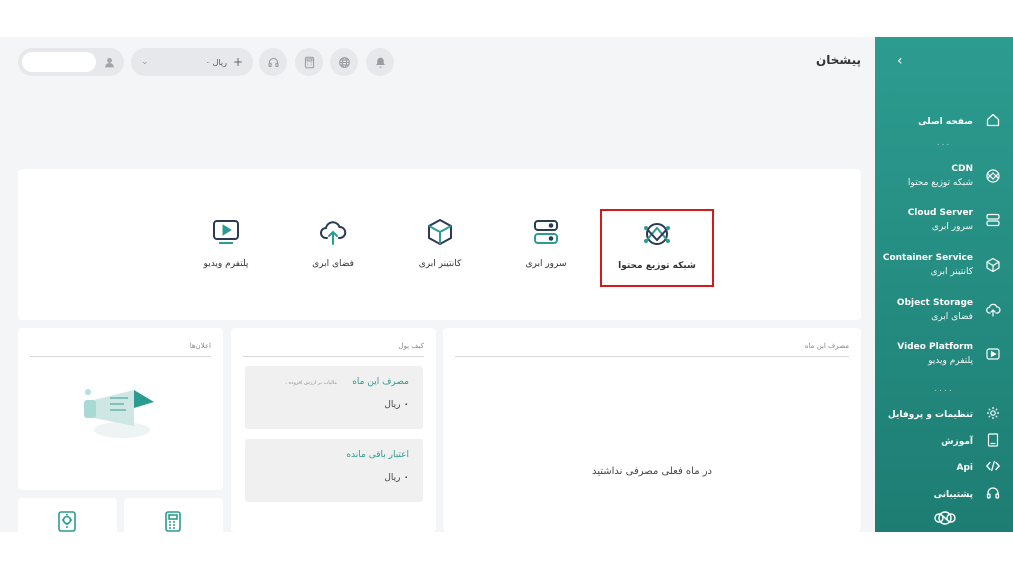  Describe the element at coordinates (59, 62) in the screenshot. I see `user-name-field` at that location.